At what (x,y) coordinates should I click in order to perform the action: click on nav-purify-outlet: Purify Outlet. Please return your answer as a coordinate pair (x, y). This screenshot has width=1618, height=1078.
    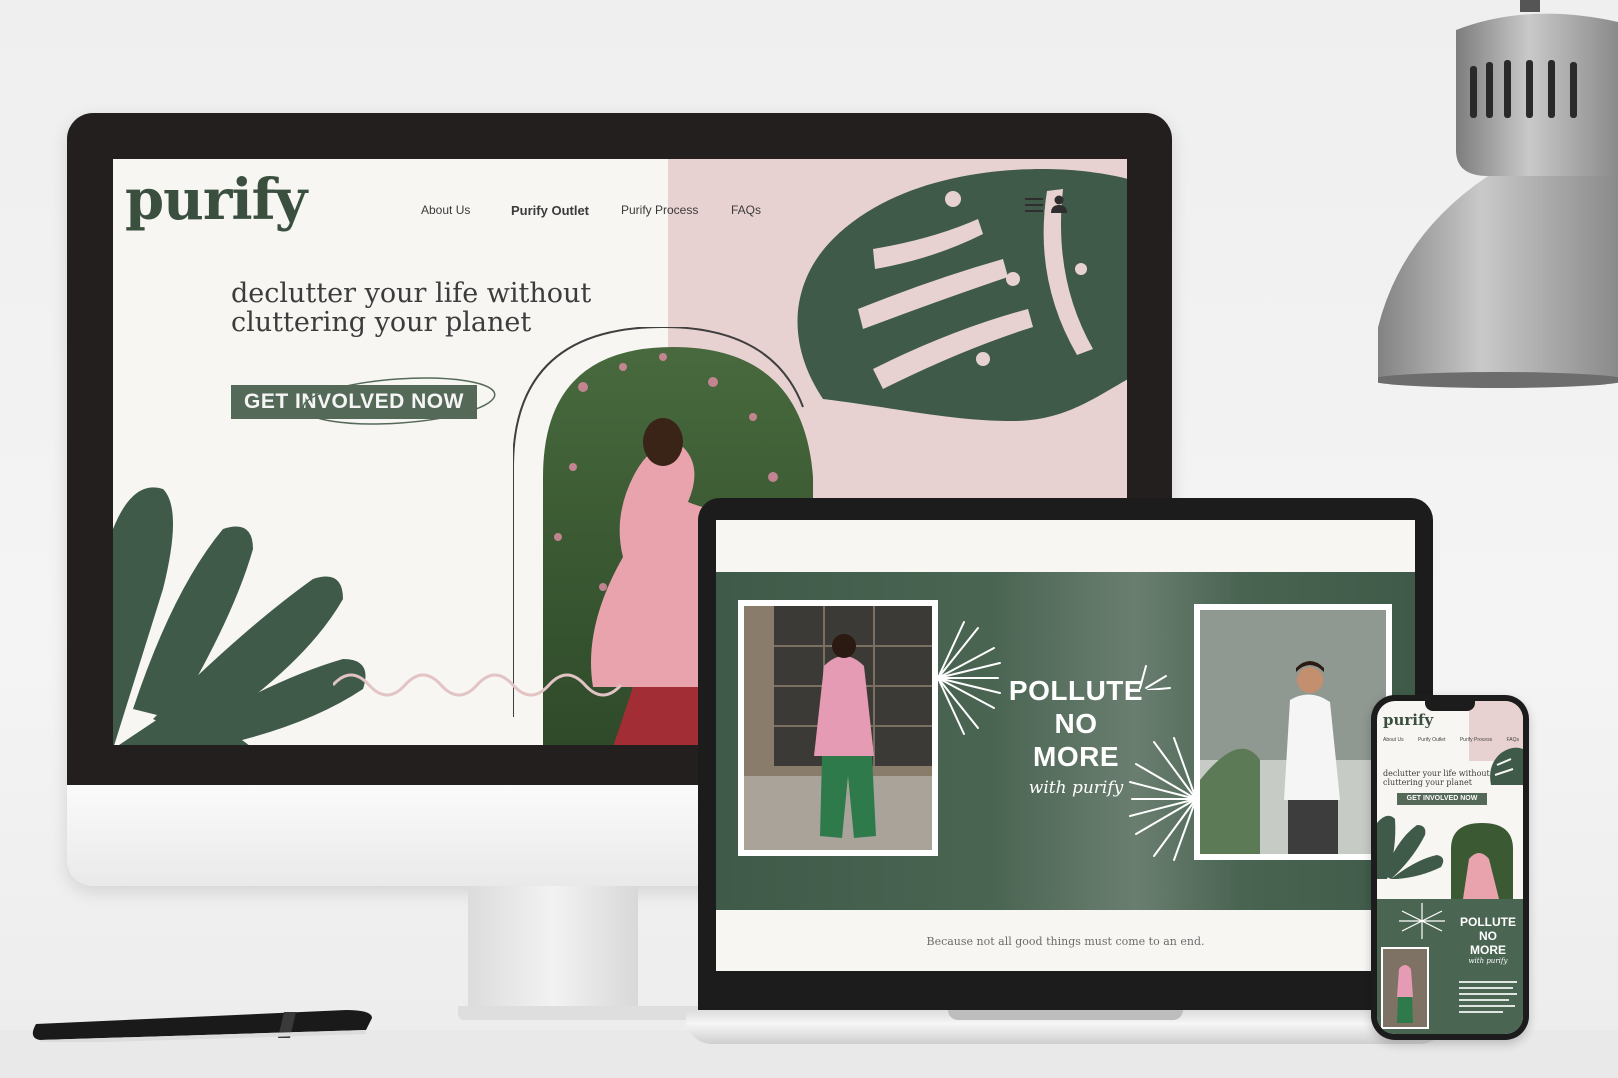
    Looking at the image, I should click on (550, 210).